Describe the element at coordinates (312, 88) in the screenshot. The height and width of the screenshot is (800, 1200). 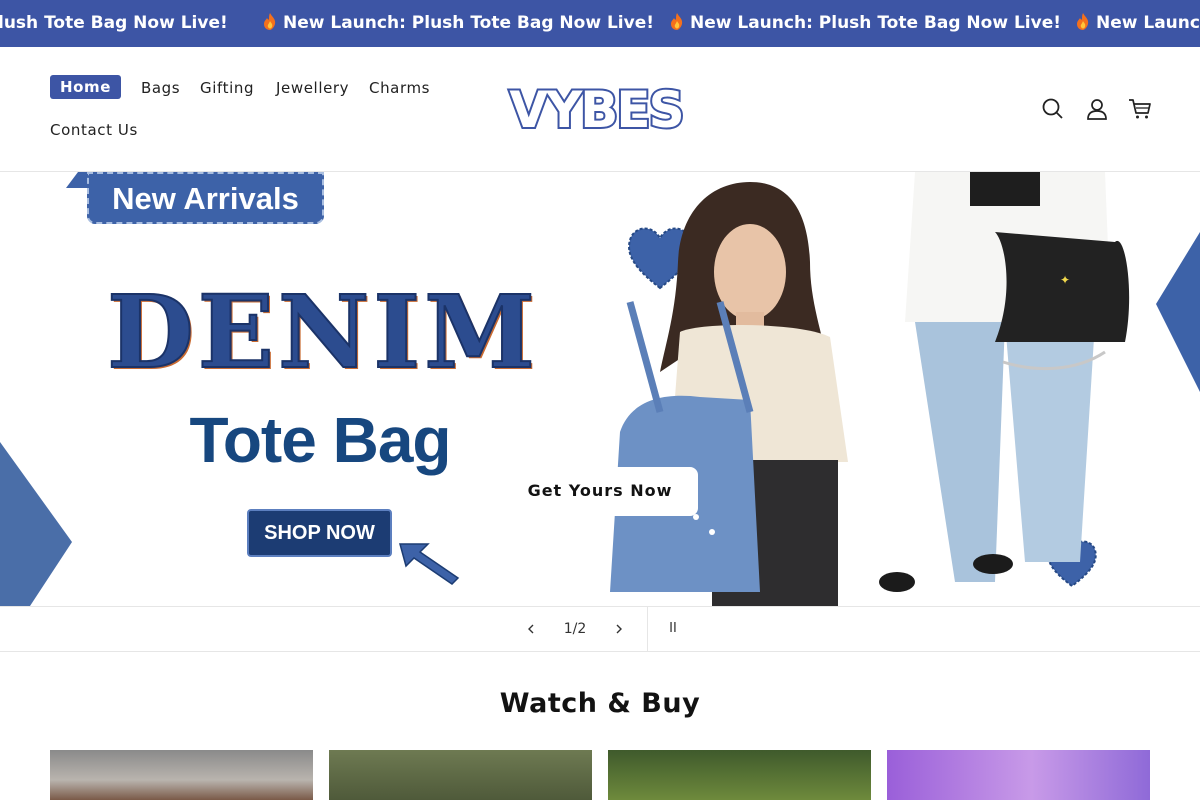
I see `nav-jewellery: Jewellery` at that location.